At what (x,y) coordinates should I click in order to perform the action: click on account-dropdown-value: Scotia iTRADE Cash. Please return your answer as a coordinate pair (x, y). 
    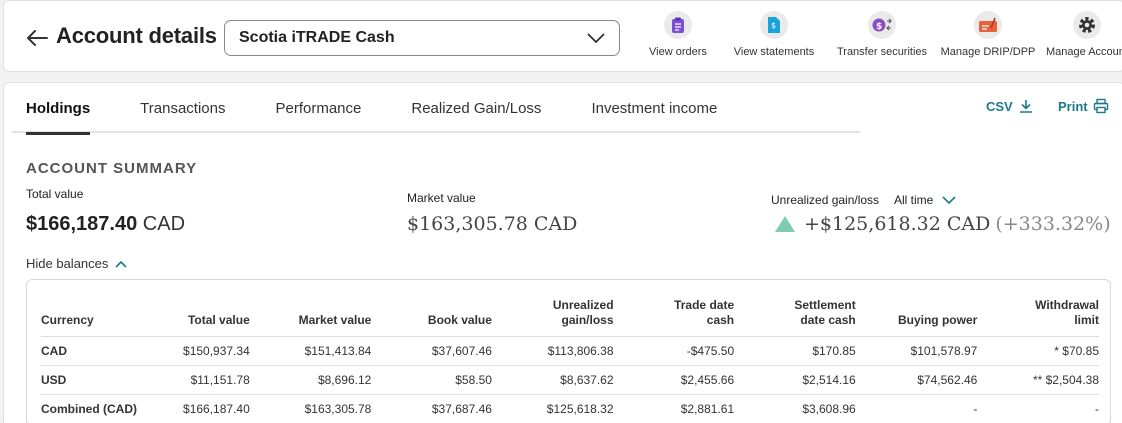
    Looking at the image, I should click on (317, 37).